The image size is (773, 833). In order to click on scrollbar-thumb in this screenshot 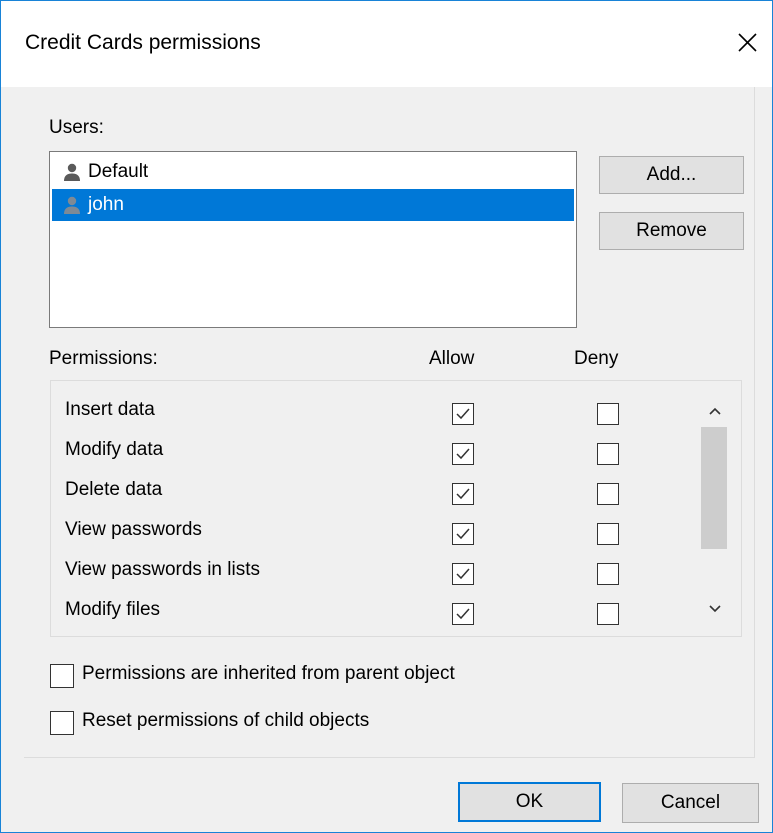, I will do `click(714, 488)`.